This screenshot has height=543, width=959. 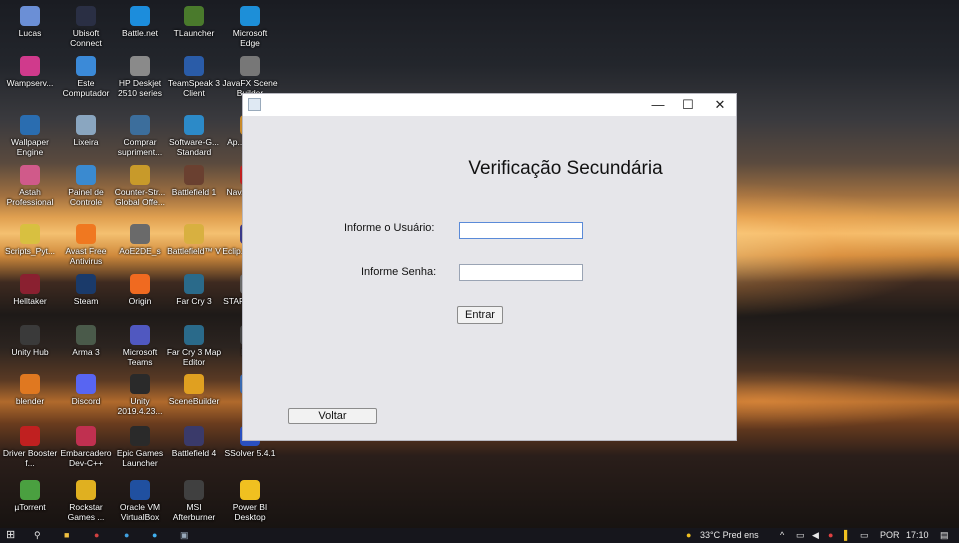 What do you see at coordinates (30, 29) in the screenshot?
I see `desktop-icon: Lucas` at bounding box center [30, 29].